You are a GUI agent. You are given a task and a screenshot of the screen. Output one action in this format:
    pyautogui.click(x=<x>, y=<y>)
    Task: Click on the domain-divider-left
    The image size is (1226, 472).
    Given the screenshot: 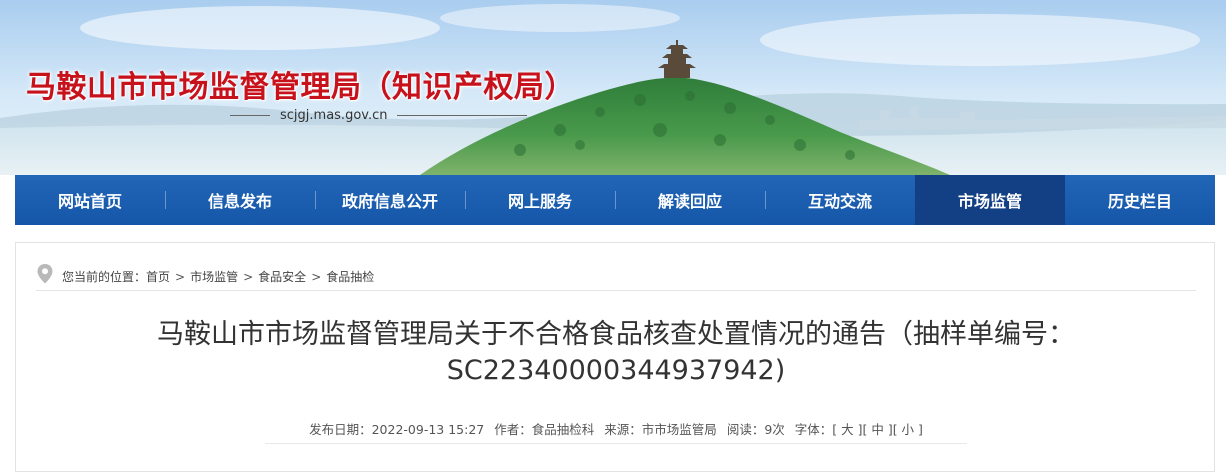 What is the action you would take?
    pyautogui.click(x=250, y=115)
    